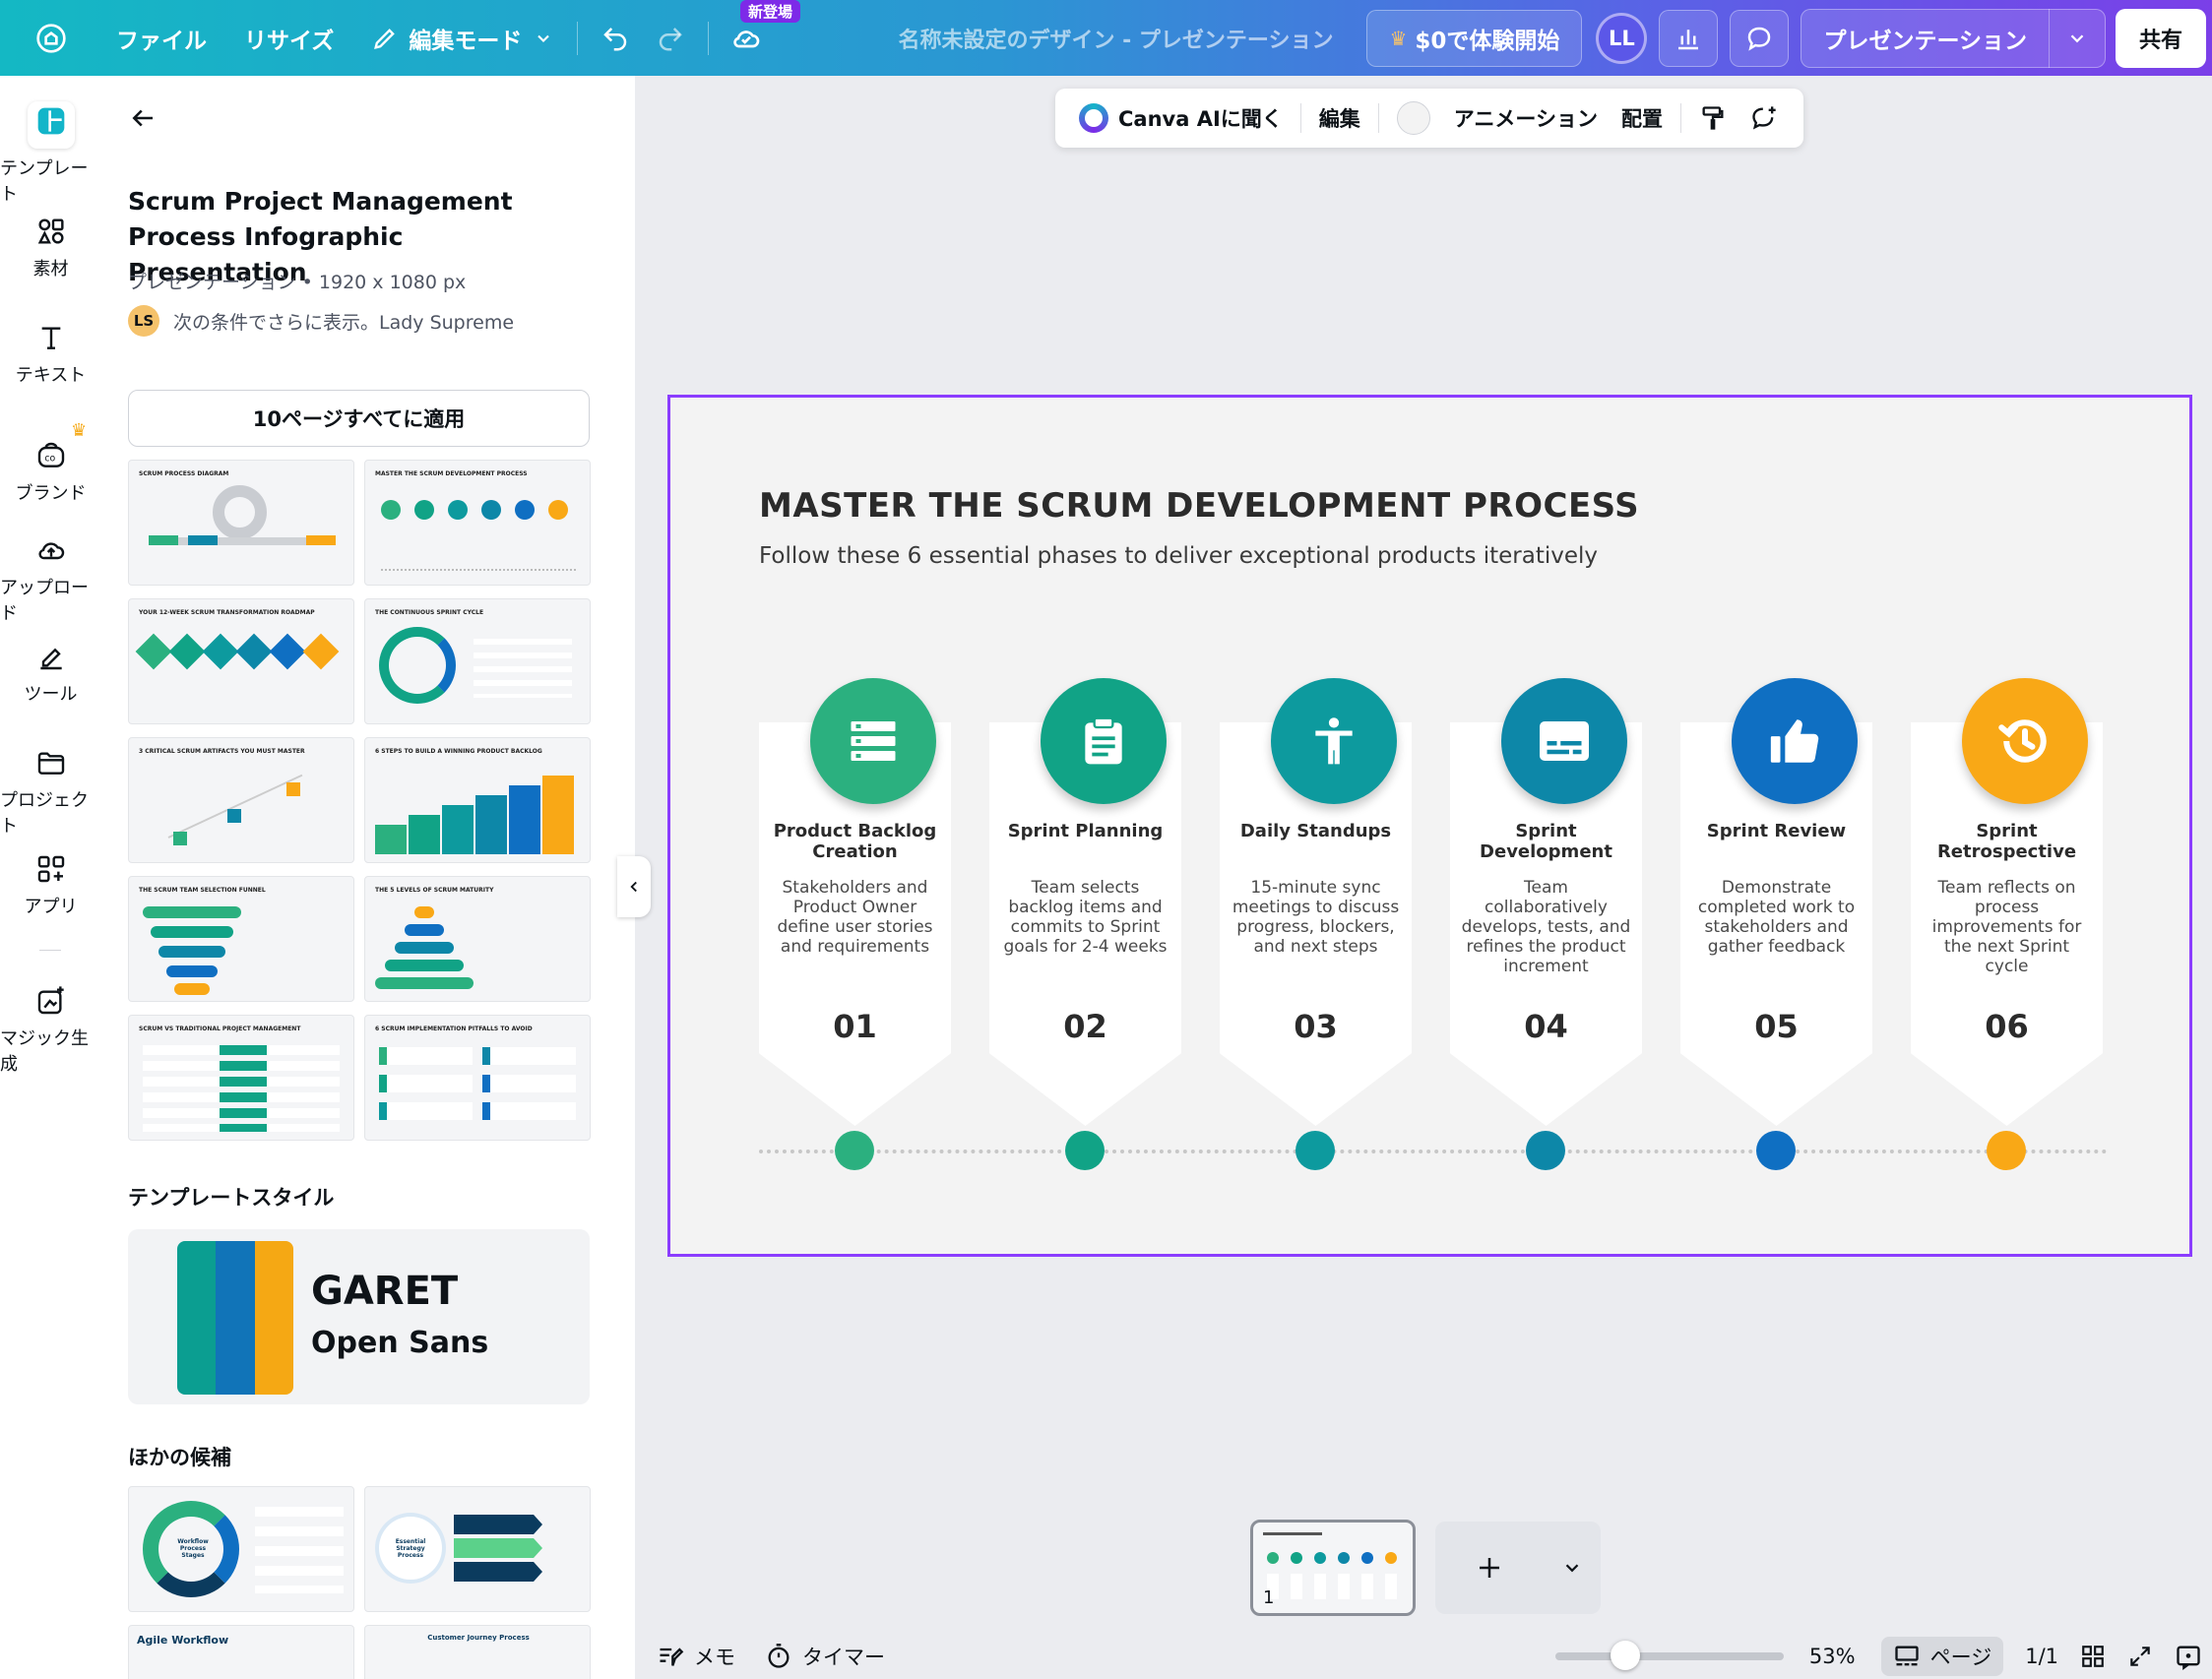 The height and width of the screenshot is (1679, 2212). What do you see at coordinates (241, 939) in the screenshot?
I see `template-page-thumb: THE SCRUM TEAM SELECTION FUNNEL` at bounding box center [241, 939].